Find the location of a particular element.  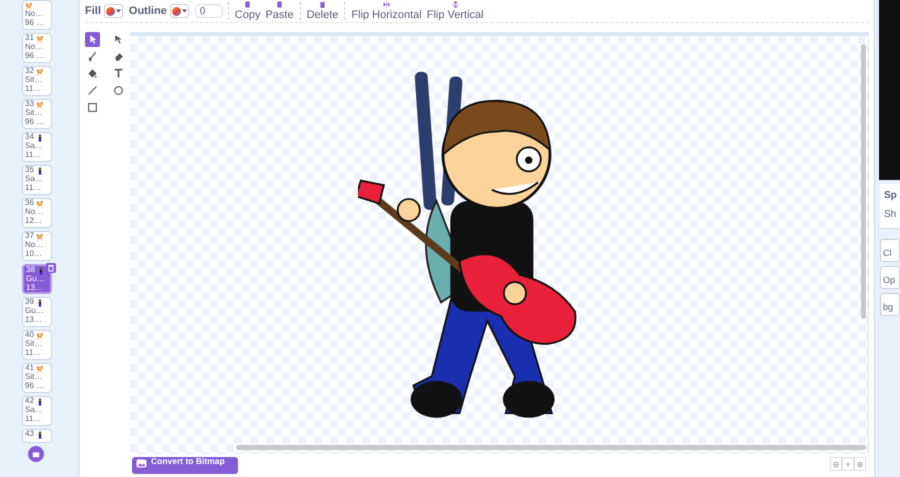

eraser-icon is located at coordinates (118, 56).